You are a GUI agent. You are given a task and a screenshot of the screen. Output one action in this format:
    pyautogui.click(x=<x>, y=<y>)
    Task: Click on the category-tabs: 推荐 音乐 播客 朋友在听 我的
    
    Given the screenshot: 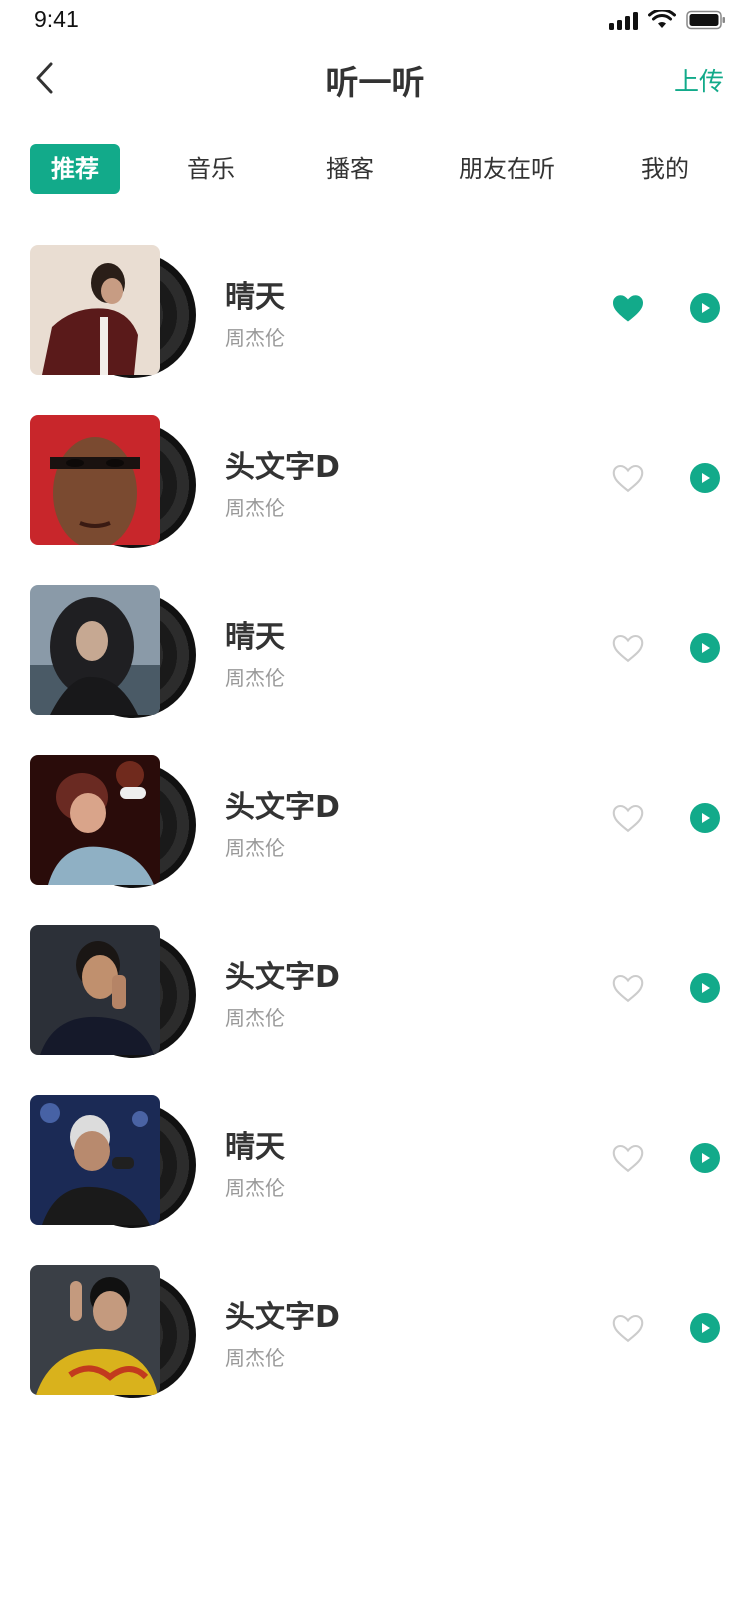 What is the action you would take?
    pyautogui.click(x=375, y=170)
    